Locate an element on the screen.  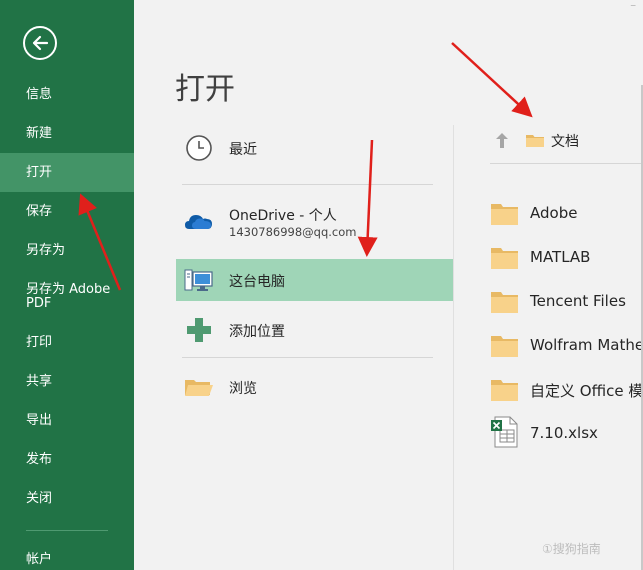
folder-name: Wolfram Mathe is located at coordinates (586, 345).